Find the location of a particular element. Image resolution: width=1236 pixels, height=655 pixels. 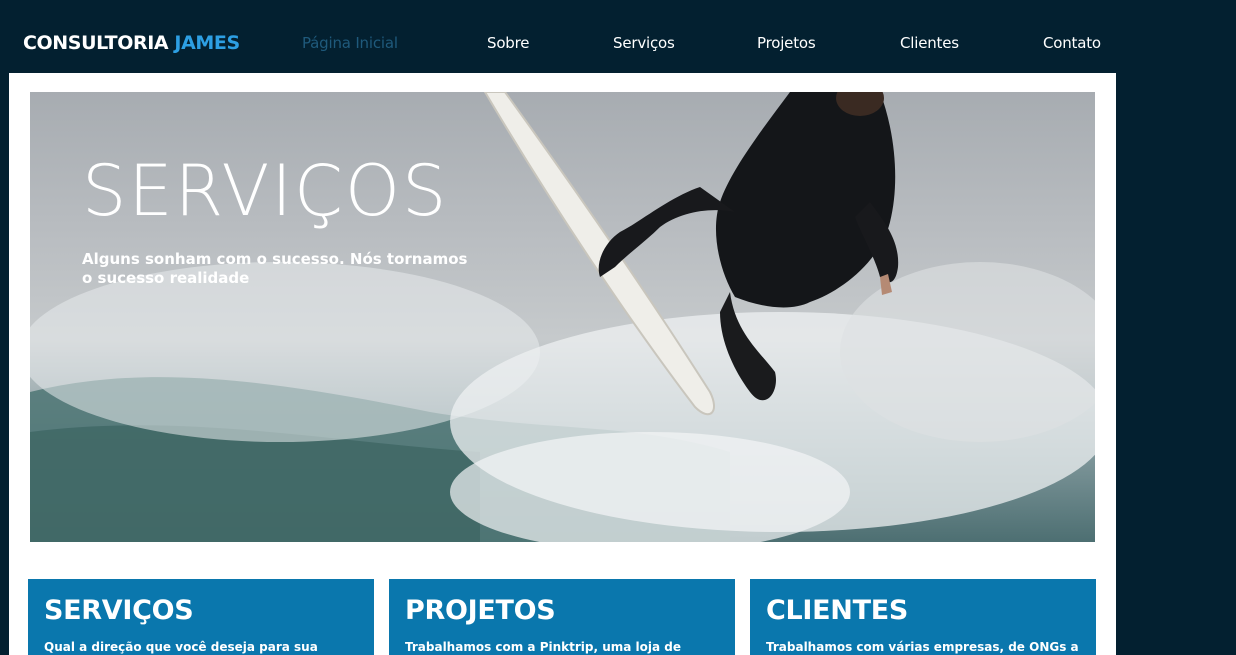

site-logo: CONSULTORIA JAMES is located at coordinates (131, 43).